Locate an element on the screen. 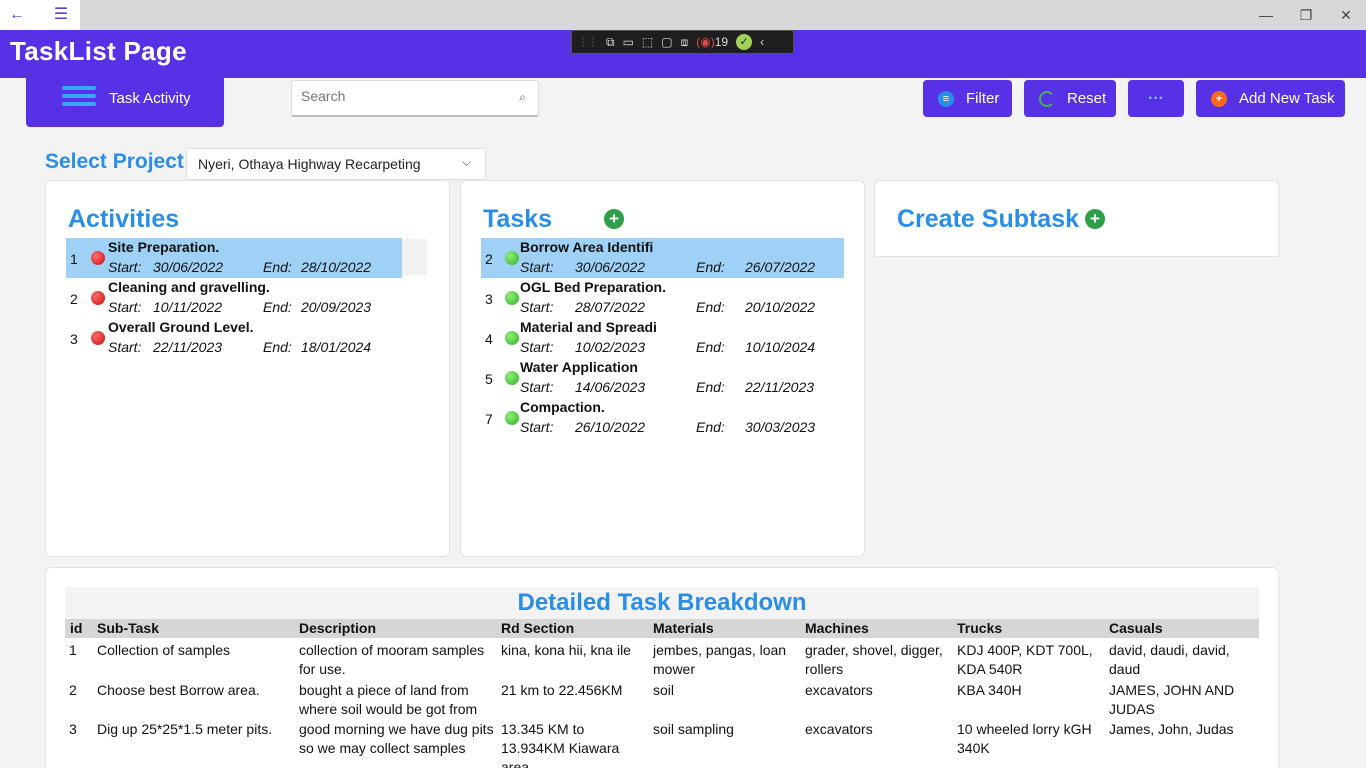  activity-name: Cleaning and gravelling. is located at coordinates (189, 287).